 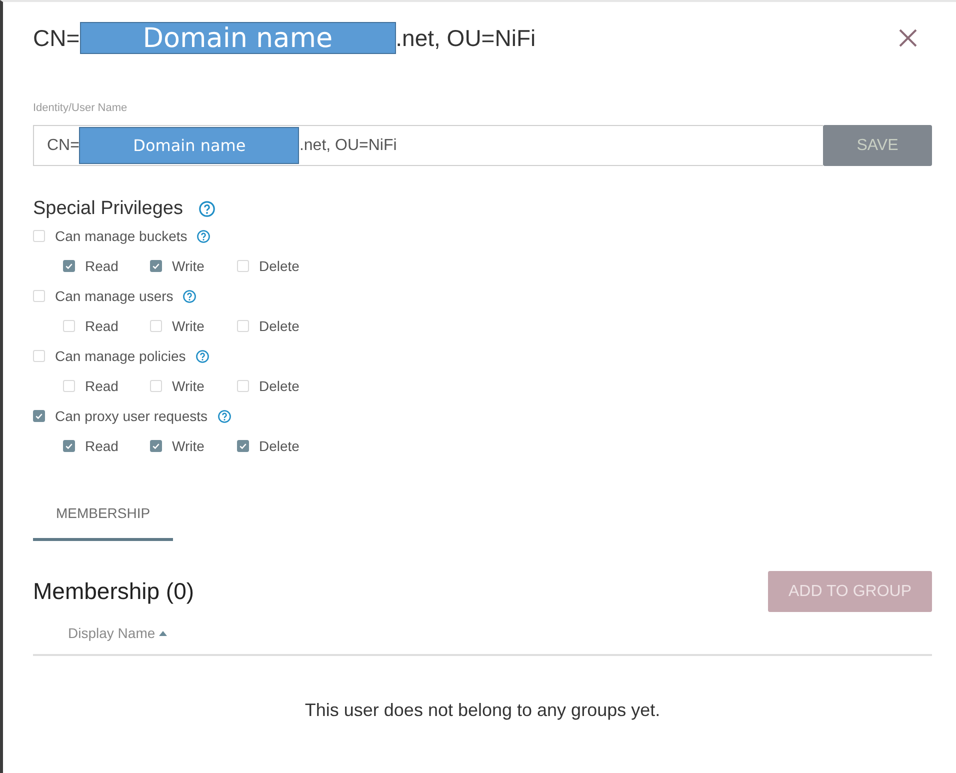 I want to click on caret-up-icon, so click(x=163, y=633).